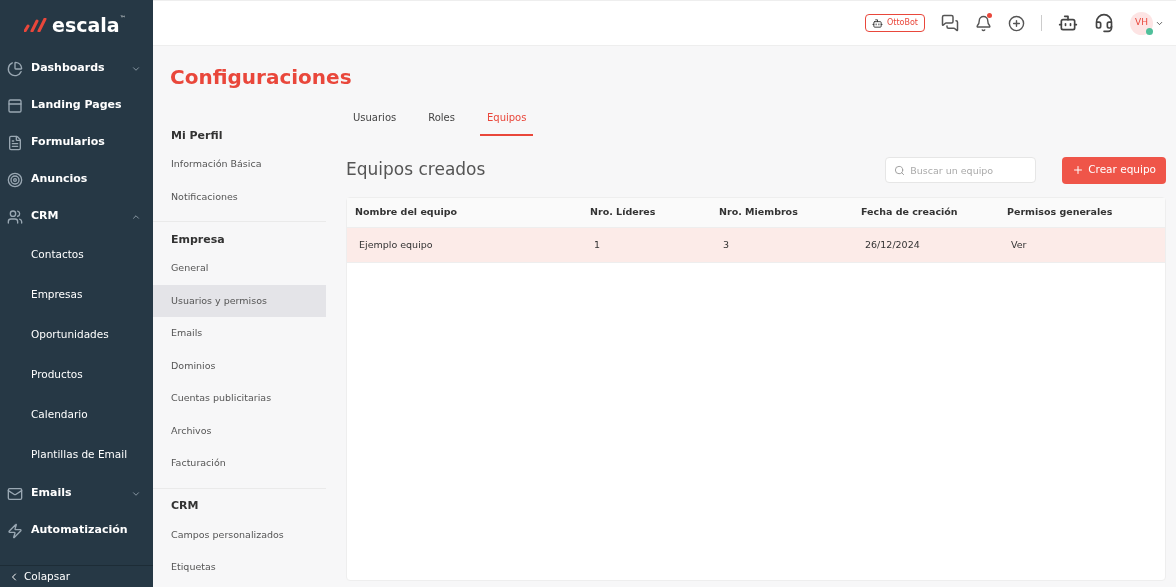 This screenshot has width=1176, height=587. I want to click on lightning-icon, so click(15, 530).